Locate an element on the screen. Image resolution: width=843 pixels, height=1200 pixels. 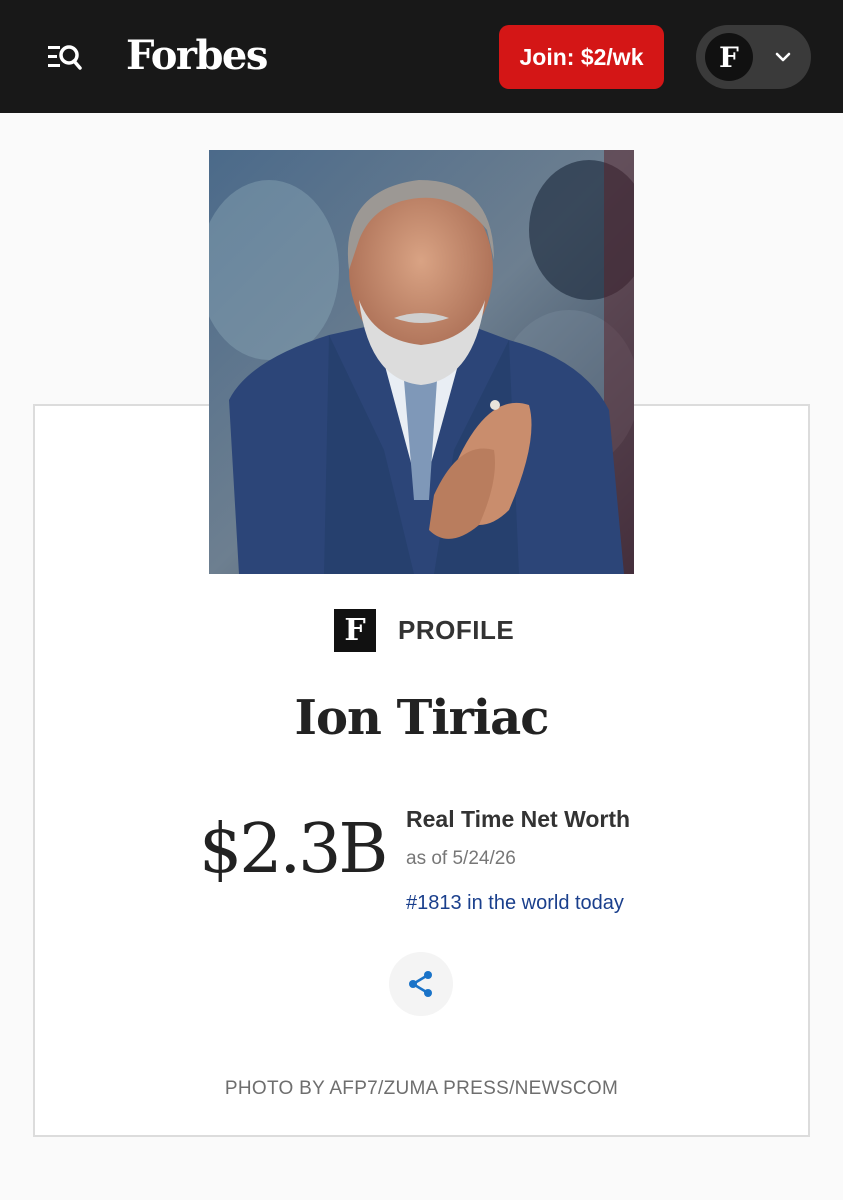
search-menu-icon is located at coordinates (65, 57).